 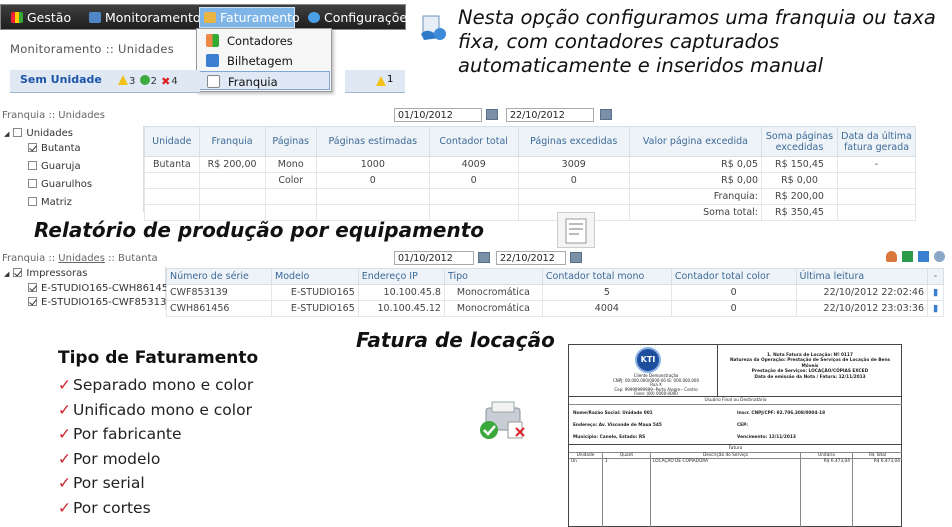 What do you see at coordinates (606, 276) in the screenshot?
I see `col-contador-mono: Contador total mono` at bounding box center [606, 276].